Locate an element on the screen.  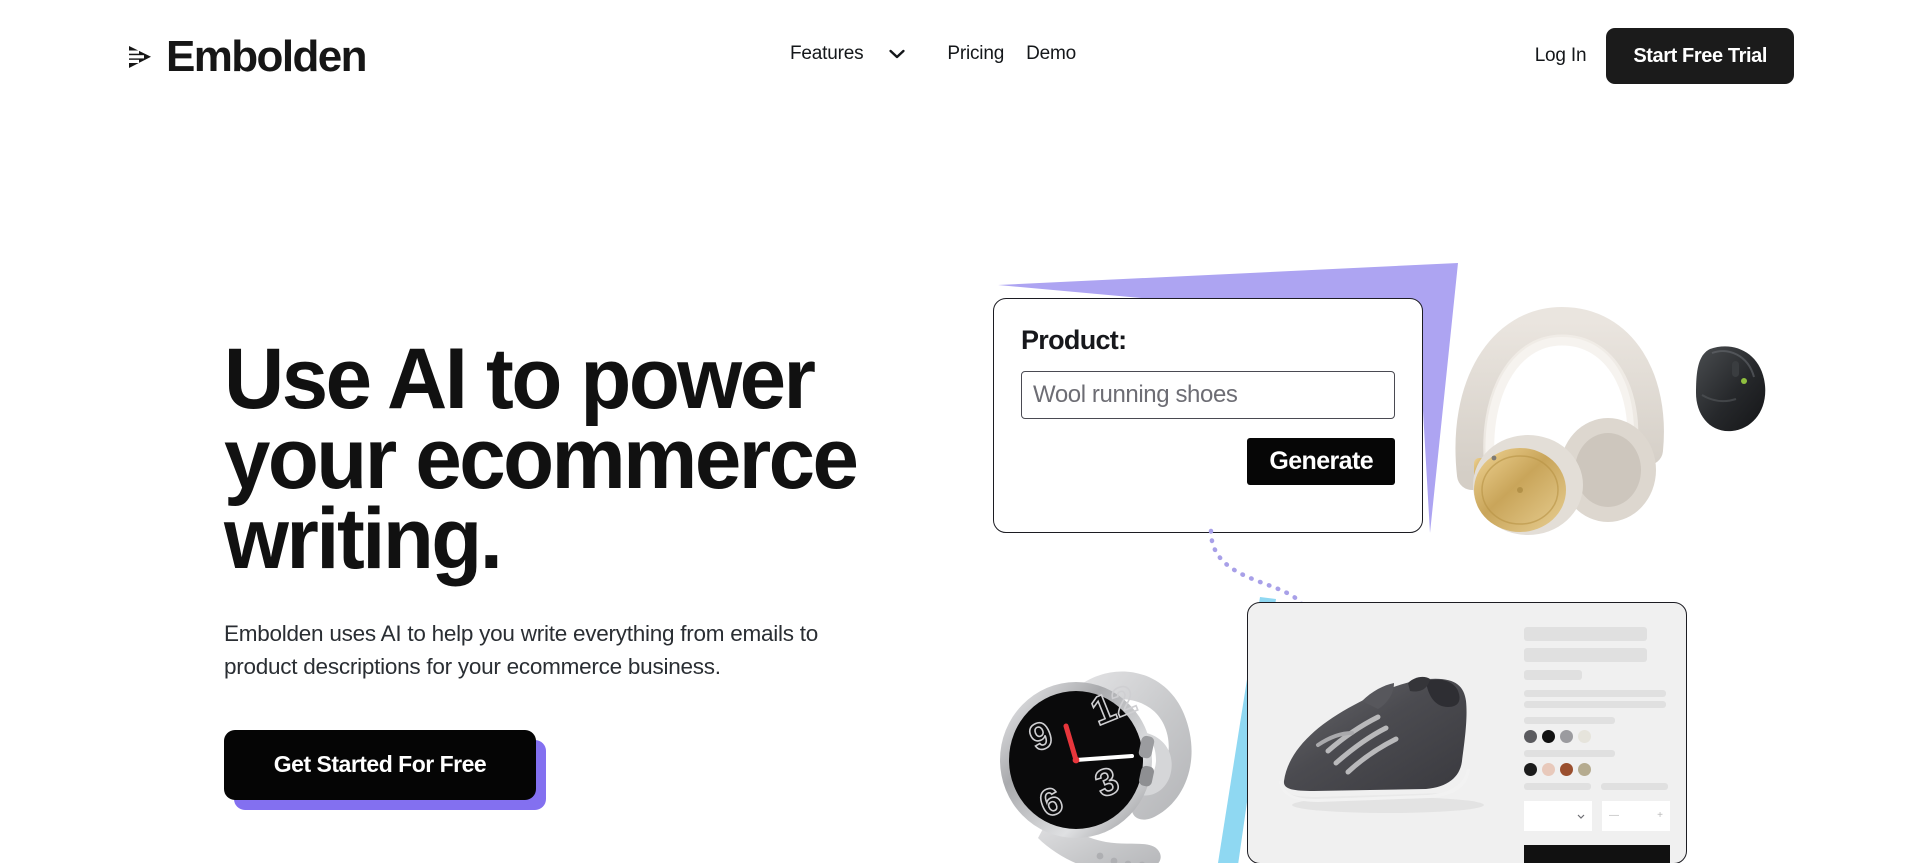
skeleton-price is located at coordinates (1553, 675).